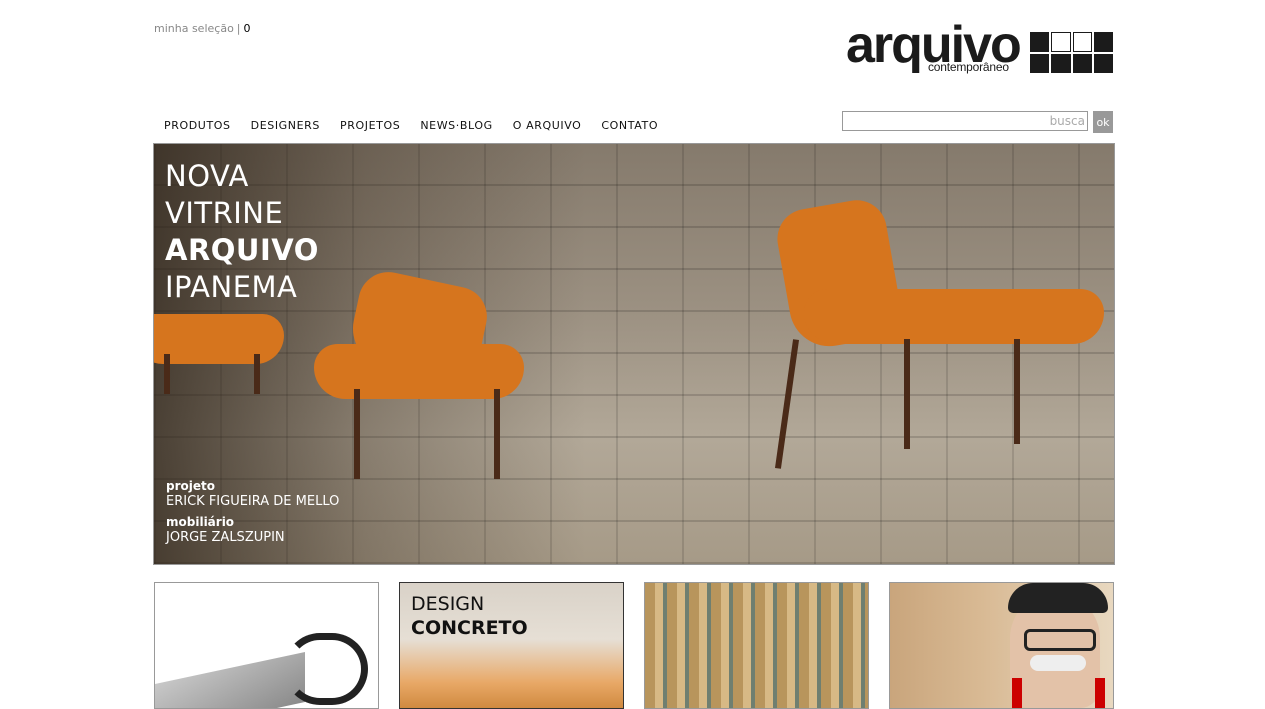 This screenshot has width=1265, height=709. Describe the element at coordinates (511, 645) in the screenshot. I see `tile-design-concreto: DESIGN CONCRETO` at that location.